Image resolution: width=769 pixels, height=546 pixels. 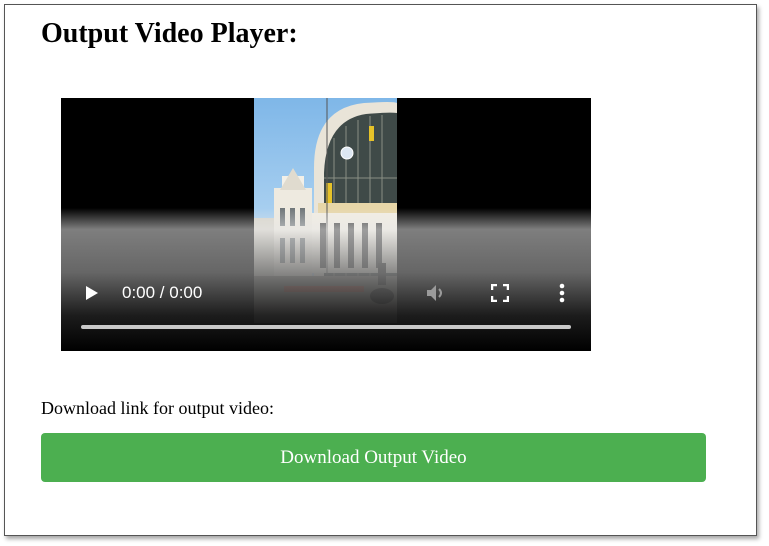 I want to click on seek-bar, so click(x=326, y=327).